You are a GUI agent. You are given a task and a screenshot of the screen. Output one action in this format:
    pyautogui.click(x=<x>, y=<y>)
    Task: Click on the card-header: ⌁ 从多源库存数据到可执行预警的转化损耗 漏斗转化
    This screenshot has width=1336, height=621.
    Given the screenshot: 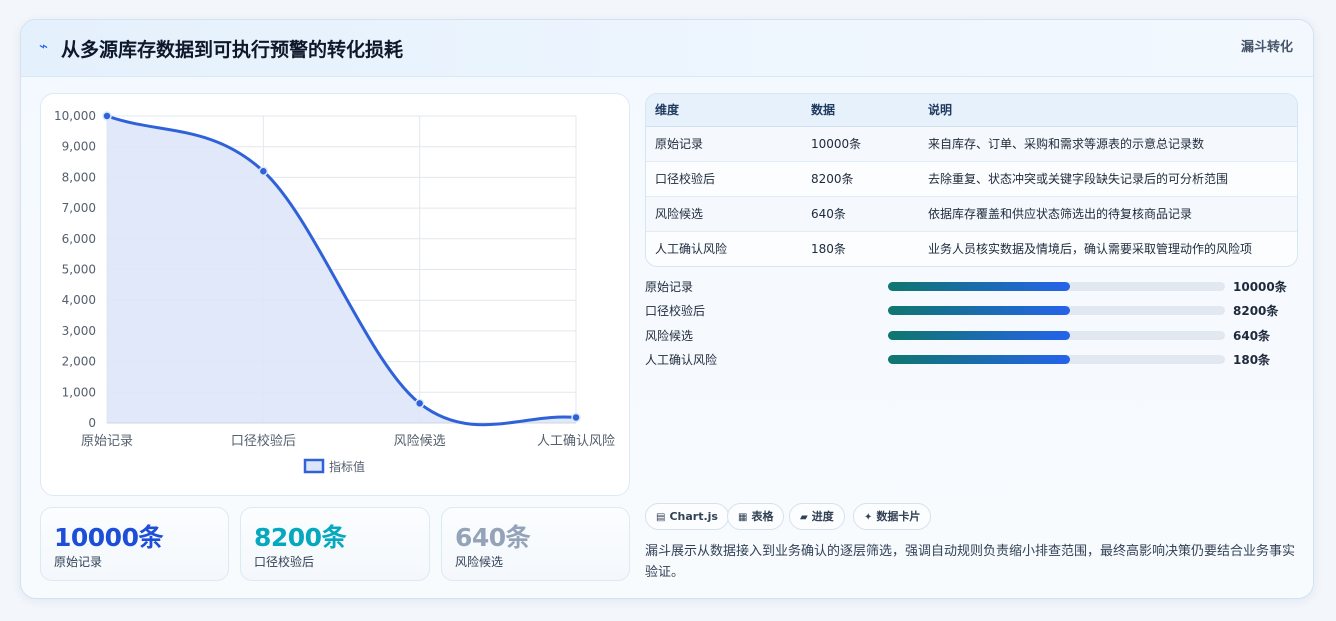 What is the action you would take?
    pyautogui.click(x=667, y=48)
    